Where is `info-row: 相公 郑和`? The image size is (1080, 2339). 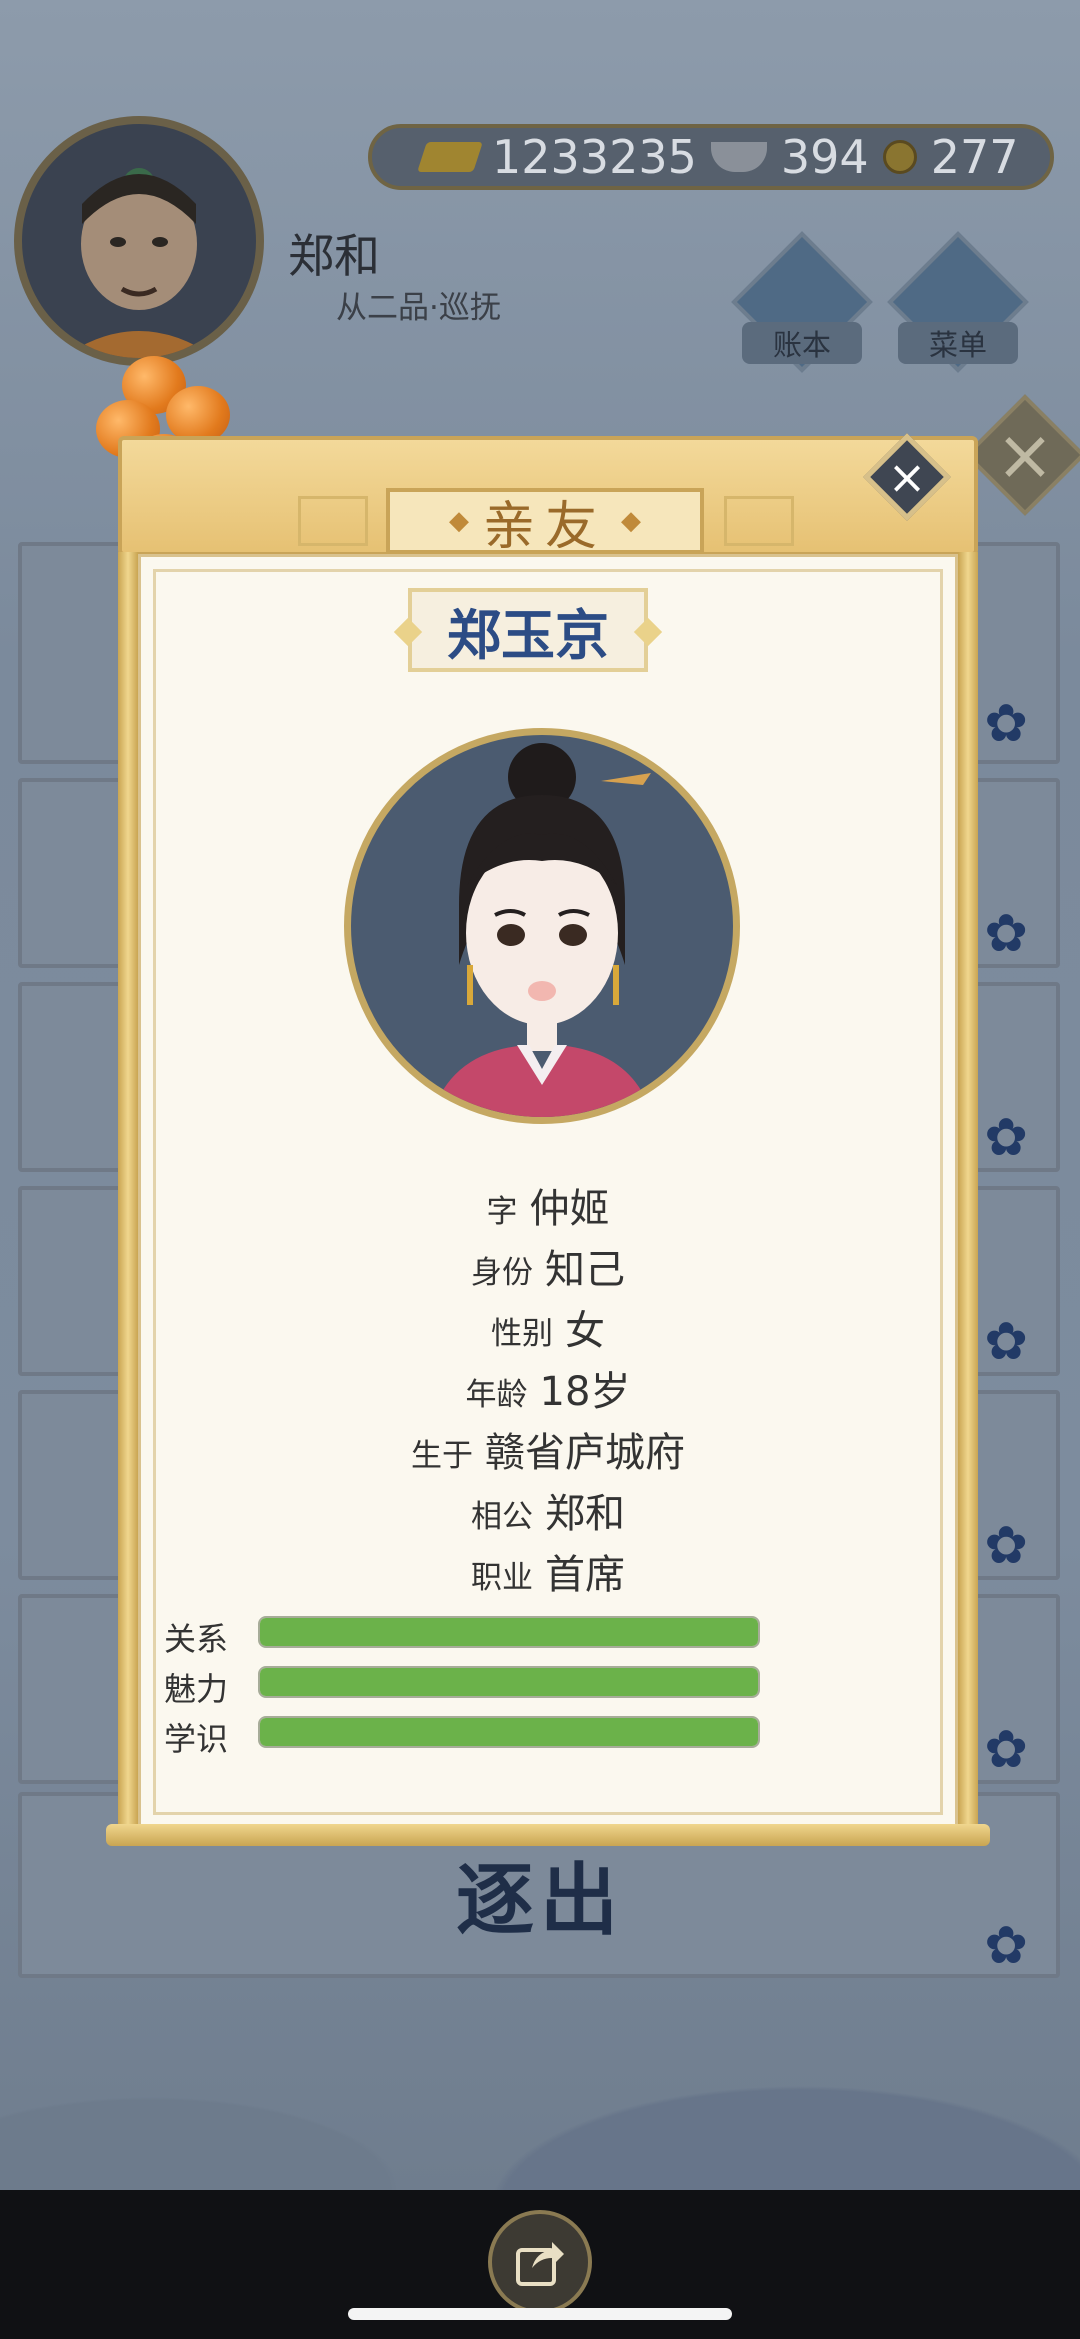 info-row: 相公 郑和 is located at coordinates (548, 1511).